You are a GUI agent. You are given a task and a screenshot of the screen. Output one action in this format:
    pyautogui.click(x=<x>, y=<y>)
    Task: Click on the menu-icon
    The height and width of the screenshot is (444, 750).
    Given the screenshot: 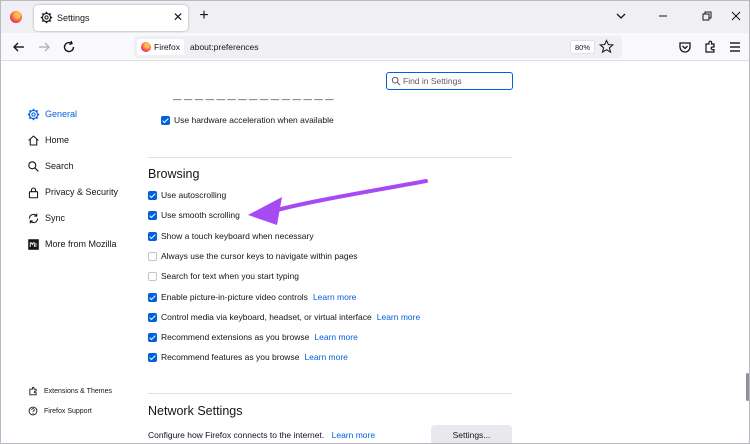 What is the action you would take?
    pyautogui.click(x=735, y=47)
    